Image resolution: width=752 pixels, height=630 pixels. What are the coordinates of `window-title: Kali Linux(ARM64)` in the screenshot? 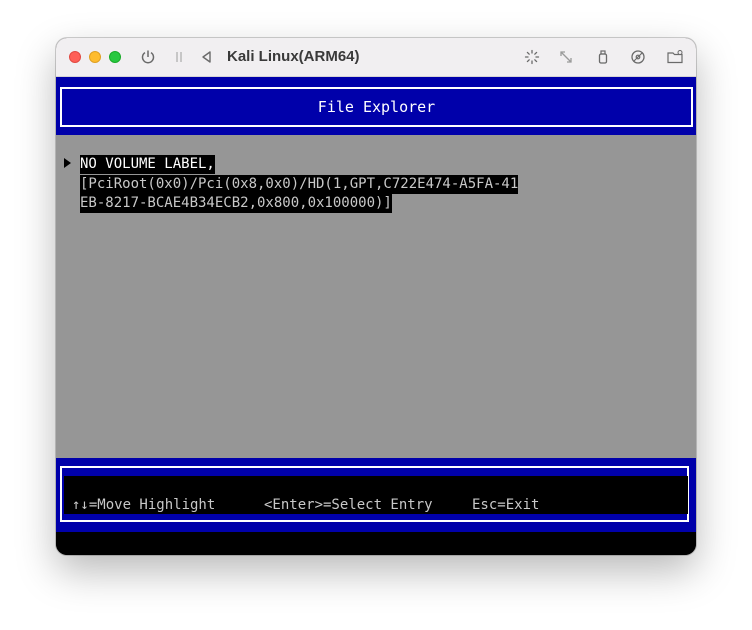 It's located at (293, 56).